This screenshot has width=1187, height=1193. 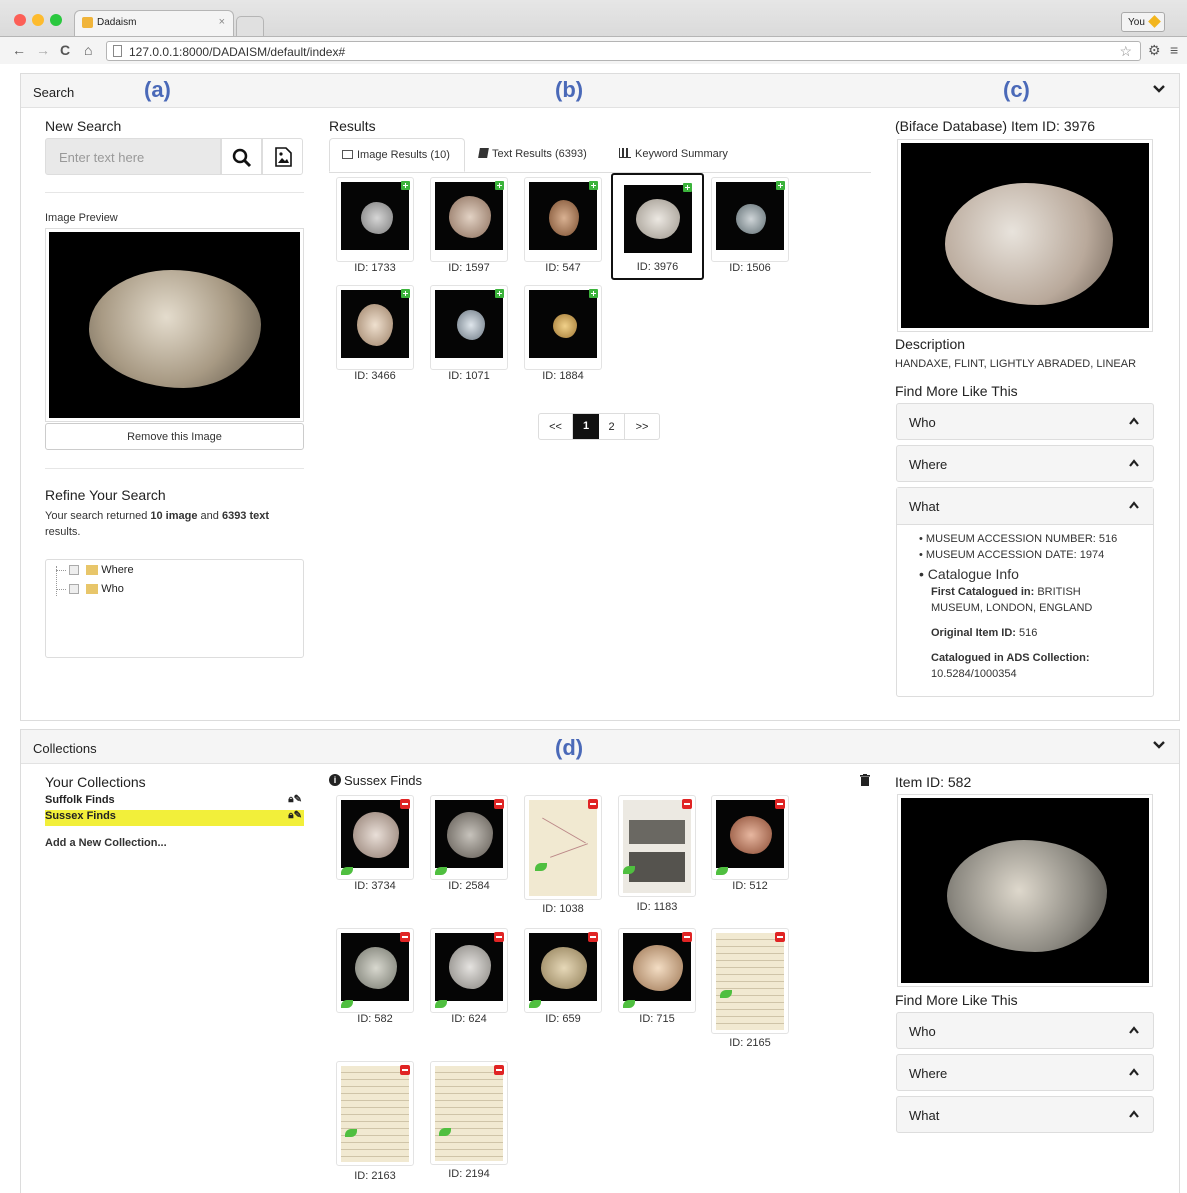 I want to click on remove-image-button: Remove this Image, so click(x=174, y=436).